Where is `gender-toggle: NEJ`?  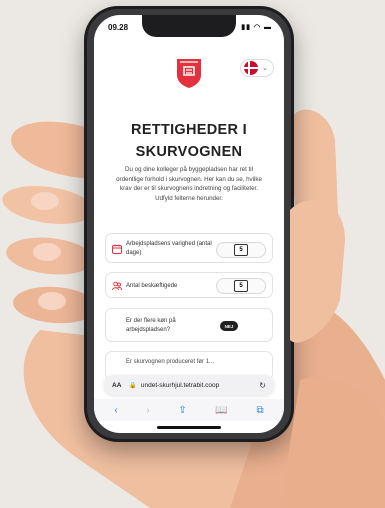 gender-toggle: NEJ is located at coordinates (229, 326).